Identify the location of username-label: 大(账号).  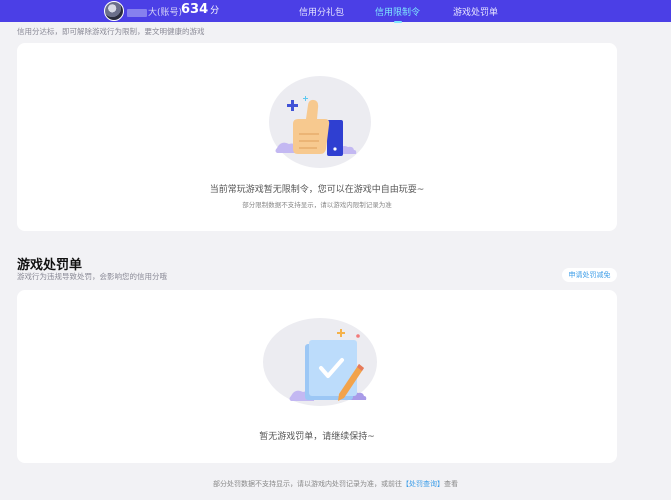
(165, 13).